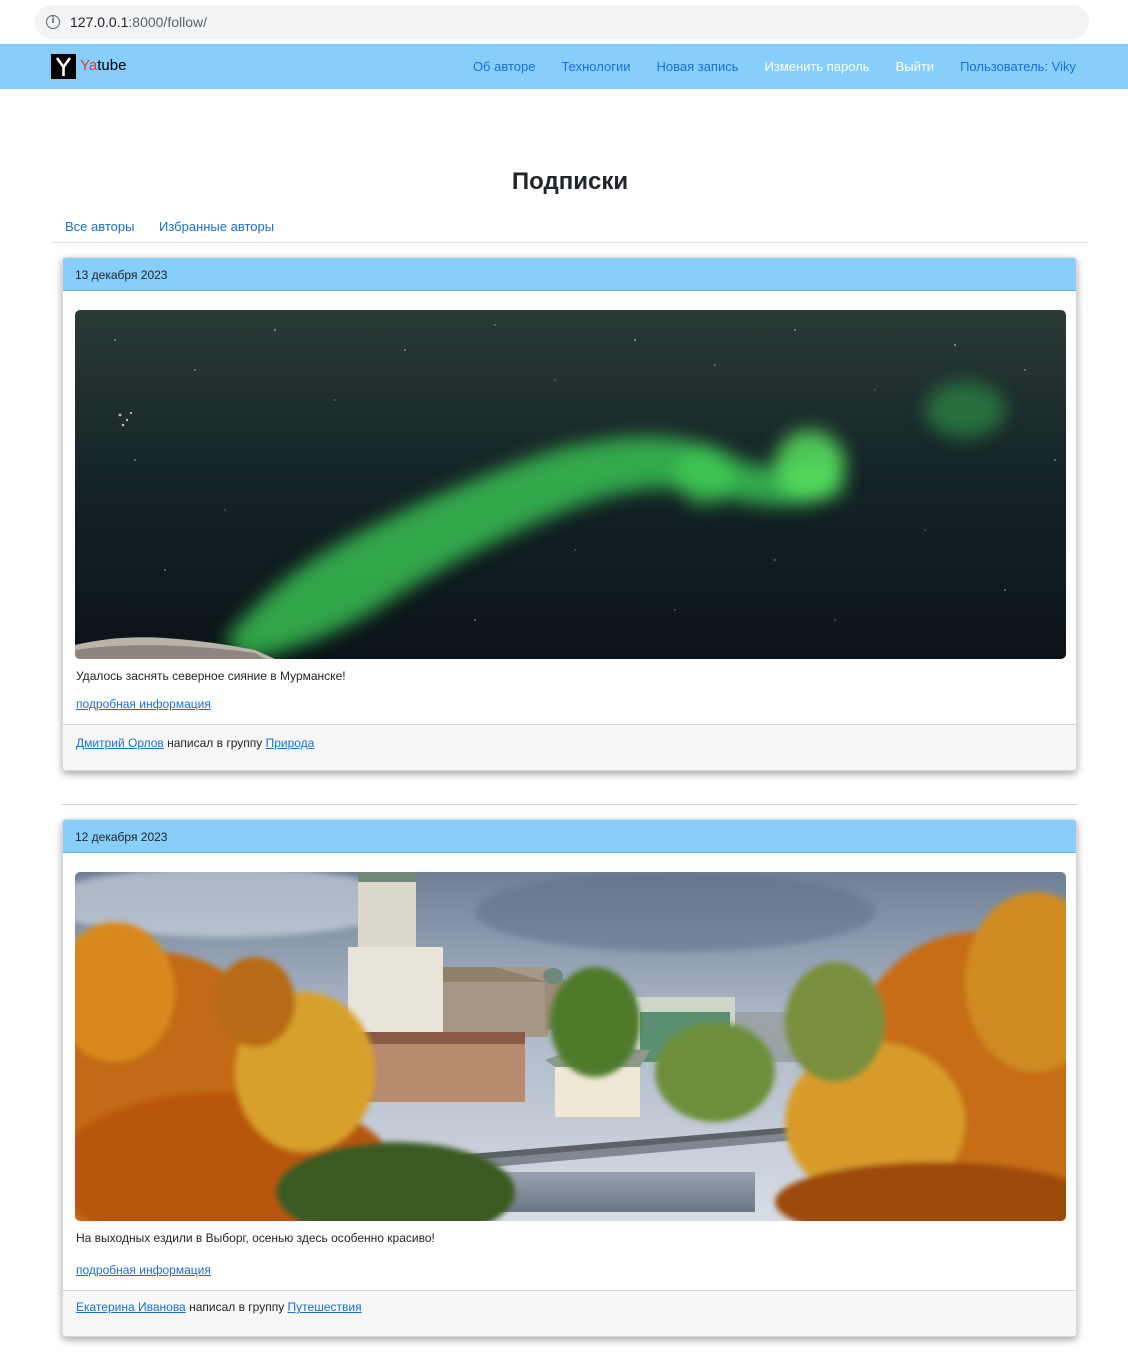  What do you see at coordinates (569, 804) in the screenshot?
I see `post-divider` at bounding box center [569, 804].